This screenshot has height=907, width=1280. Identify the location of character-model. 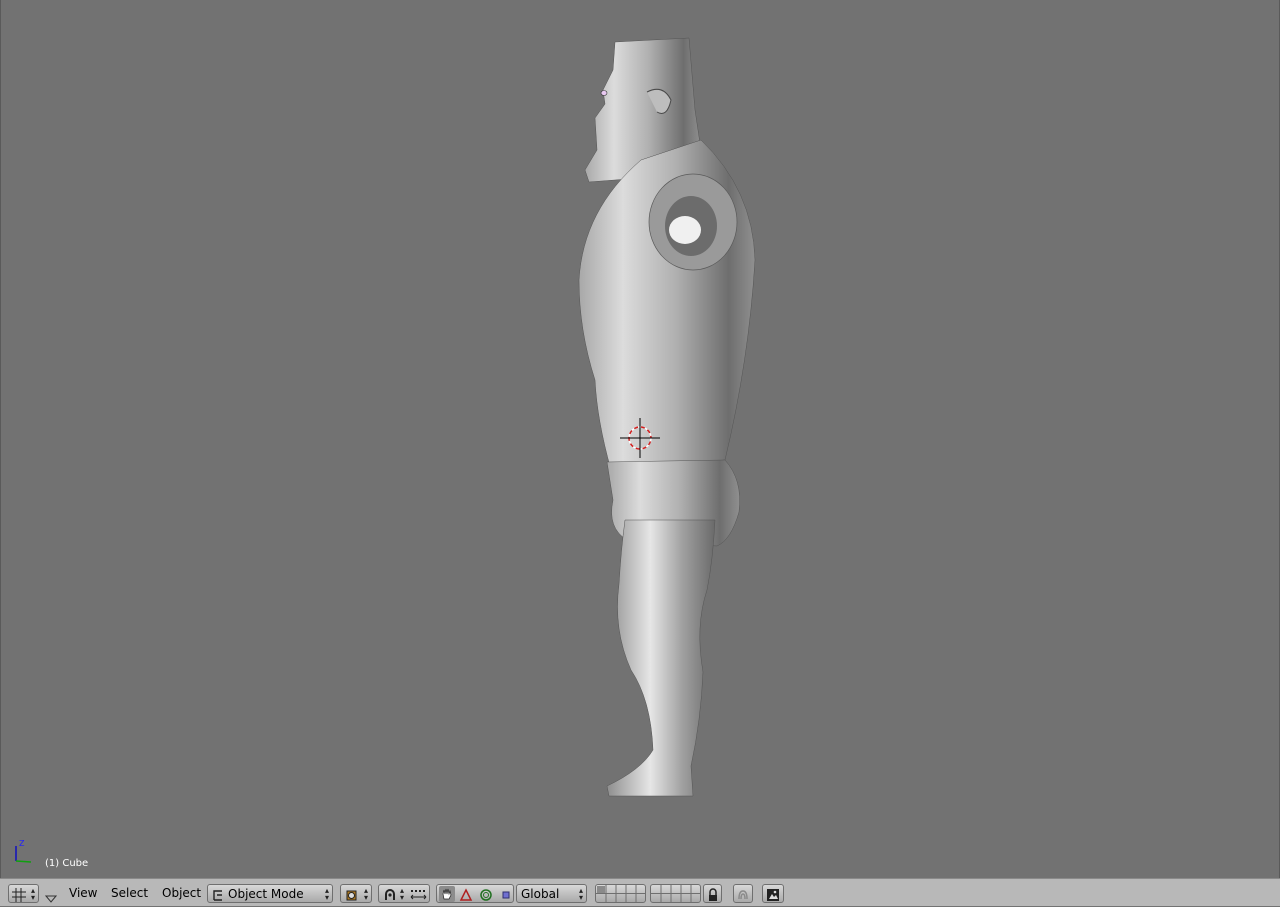
(667, 417).